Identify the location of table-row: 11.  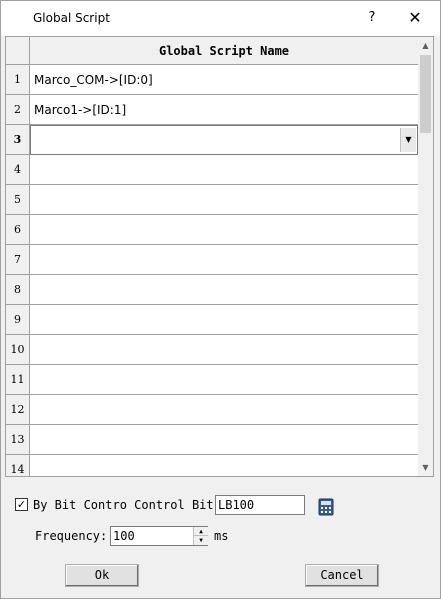
(212, 380).